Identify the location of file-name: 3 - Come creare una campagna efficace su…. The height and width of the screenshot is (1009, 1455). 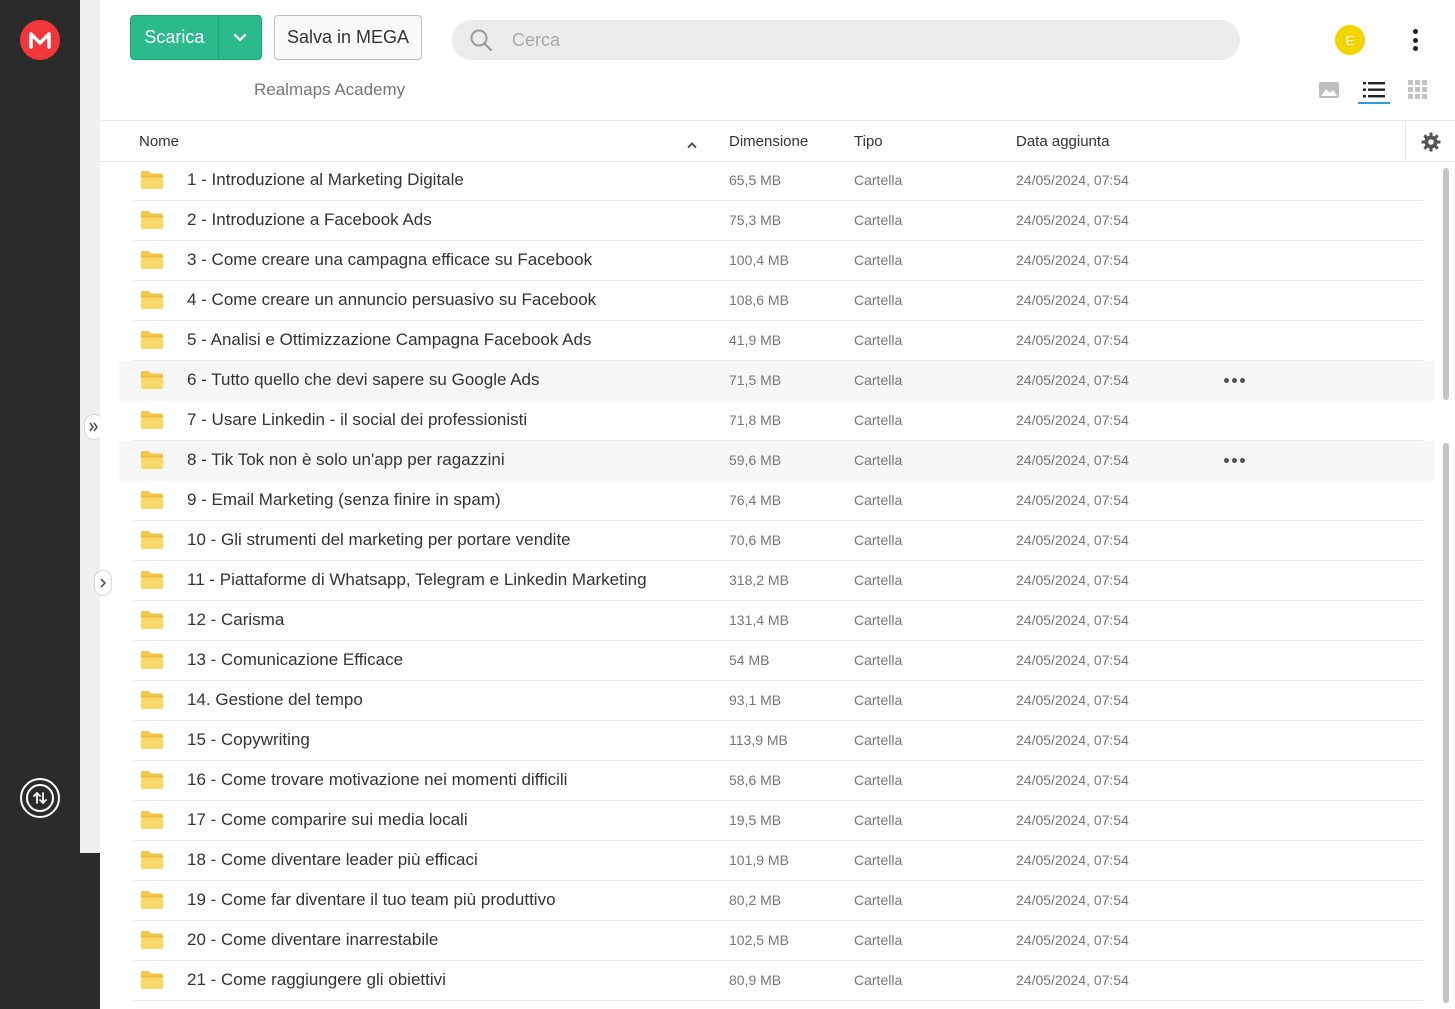
(389, 260).